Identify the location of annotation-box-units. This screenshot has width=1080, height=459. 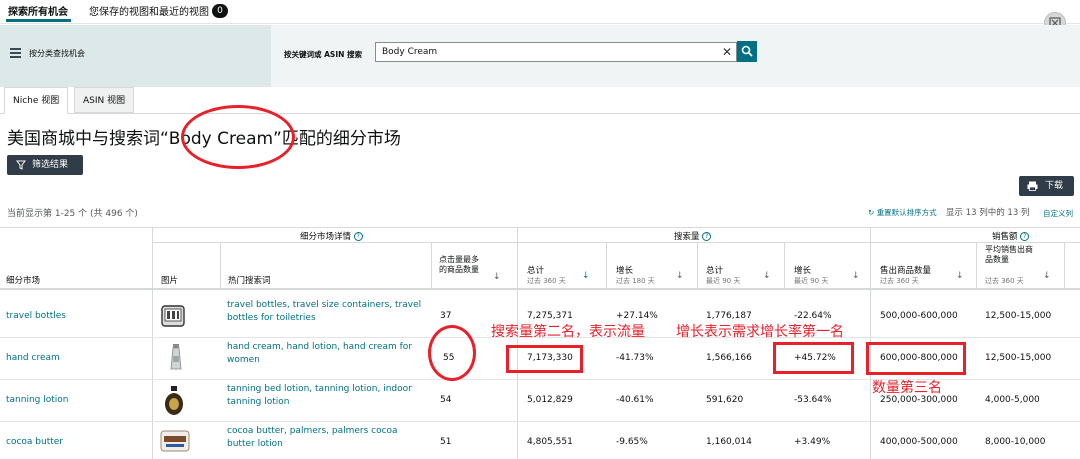
(916, 358).